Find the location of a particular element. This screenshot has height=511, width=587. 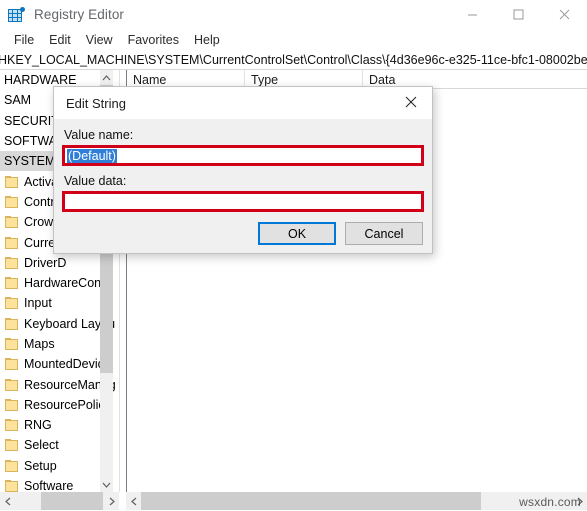

tree-item-maps: Maps is located at coordinates (52, 344).